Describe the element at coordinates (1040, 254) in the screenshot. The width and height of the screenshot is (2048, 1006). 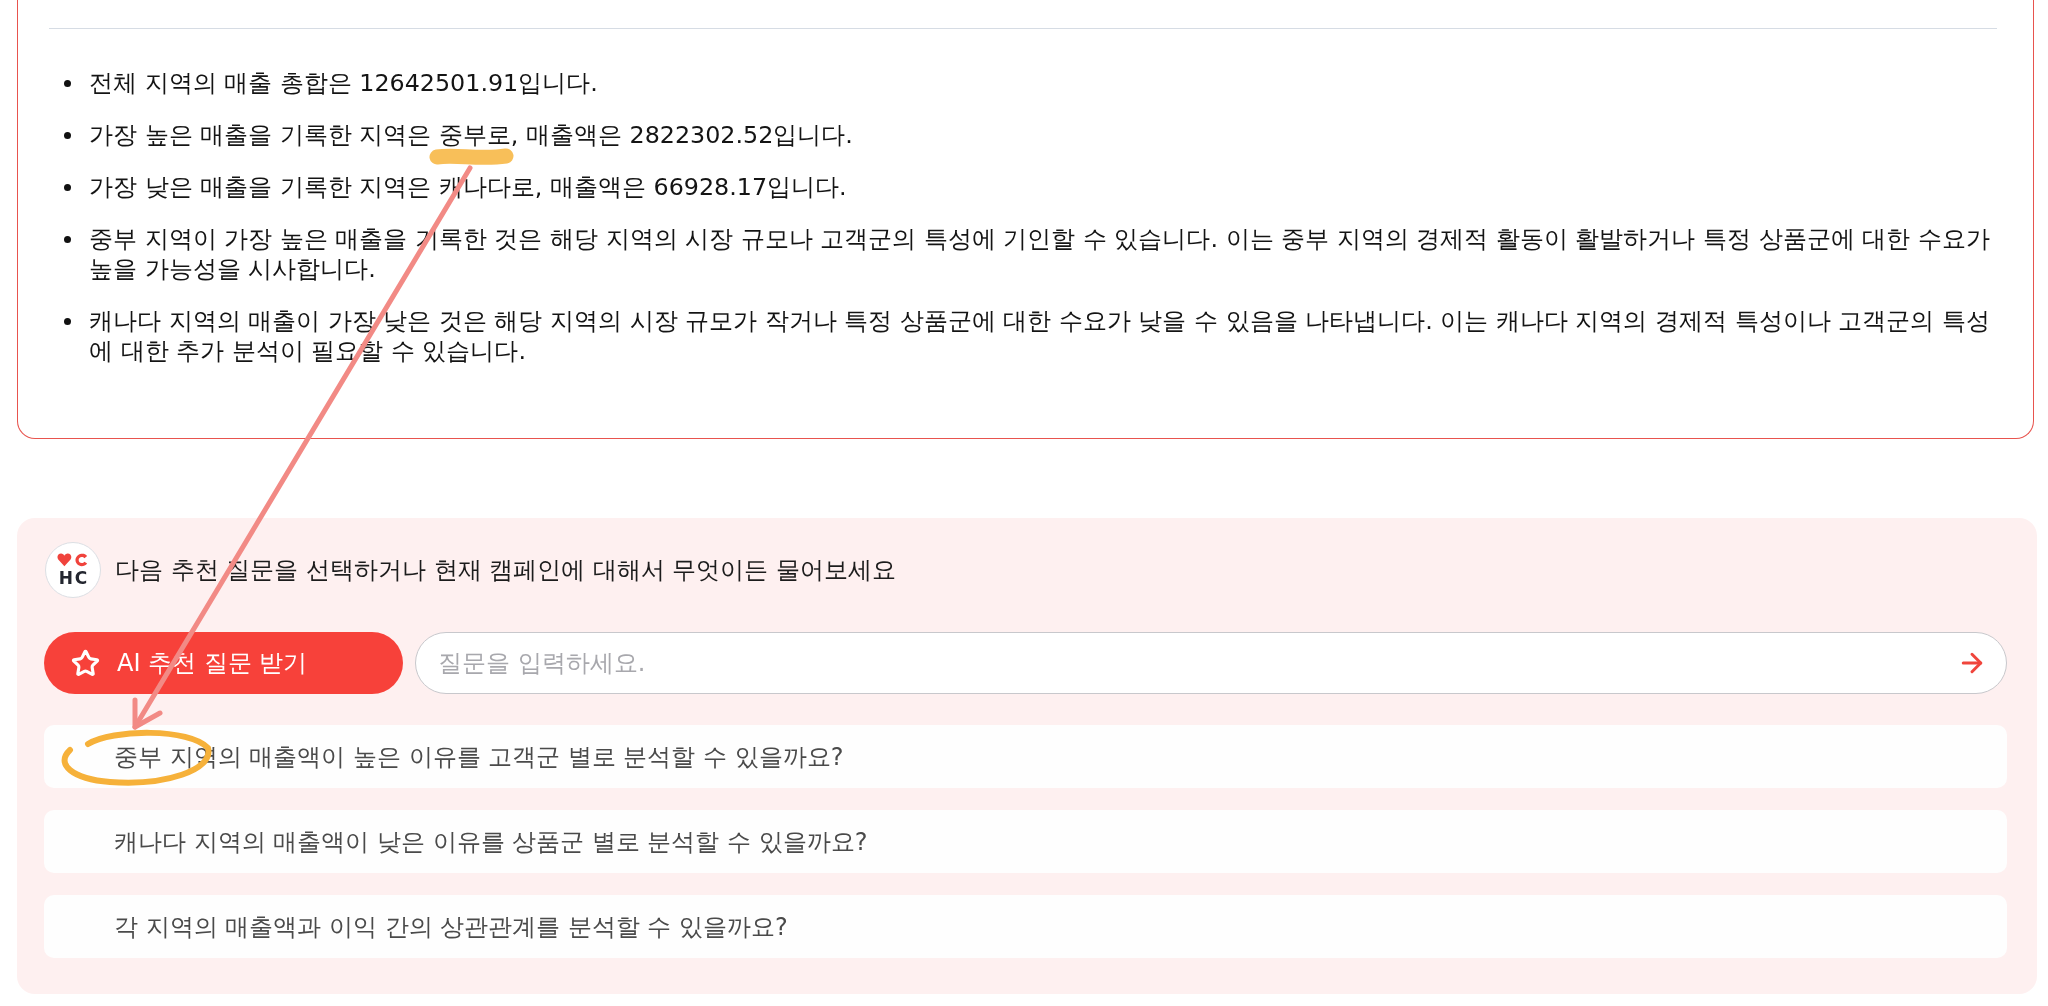
I see `summary-bullet-text: 중부 지역이 가장 높은 매출을 기록한 것은 해당 지역의 시장 규모나 고객군의 특성에 기인할 수 있습니다. 이는 중부 지역의 경제적 활동이 활발하거나 특정 상품군에 대한 수요가 높을 가능성을 시사합니다.` at that location.